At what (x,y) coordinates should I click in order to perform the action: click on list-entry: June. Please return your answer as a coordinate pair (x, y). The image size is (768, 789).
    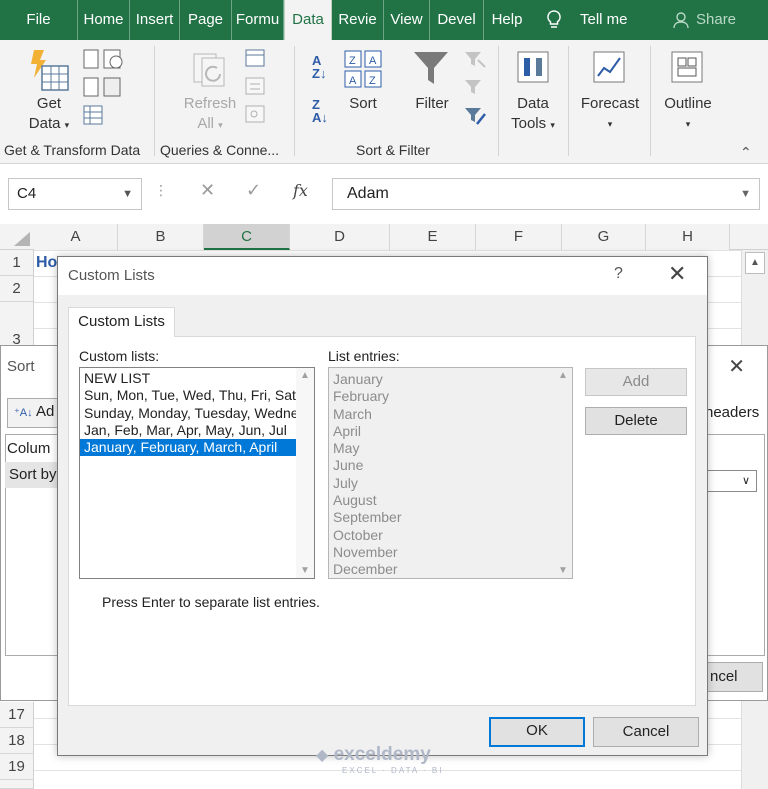
    Looking at the image, I should click on (348, 465).